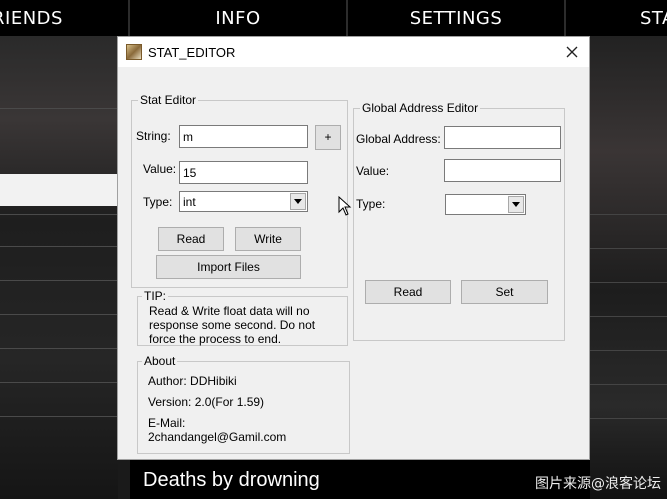 The image size is (667, 499). I want to click on game-tab-stats-label: STA, so click(653, 18).